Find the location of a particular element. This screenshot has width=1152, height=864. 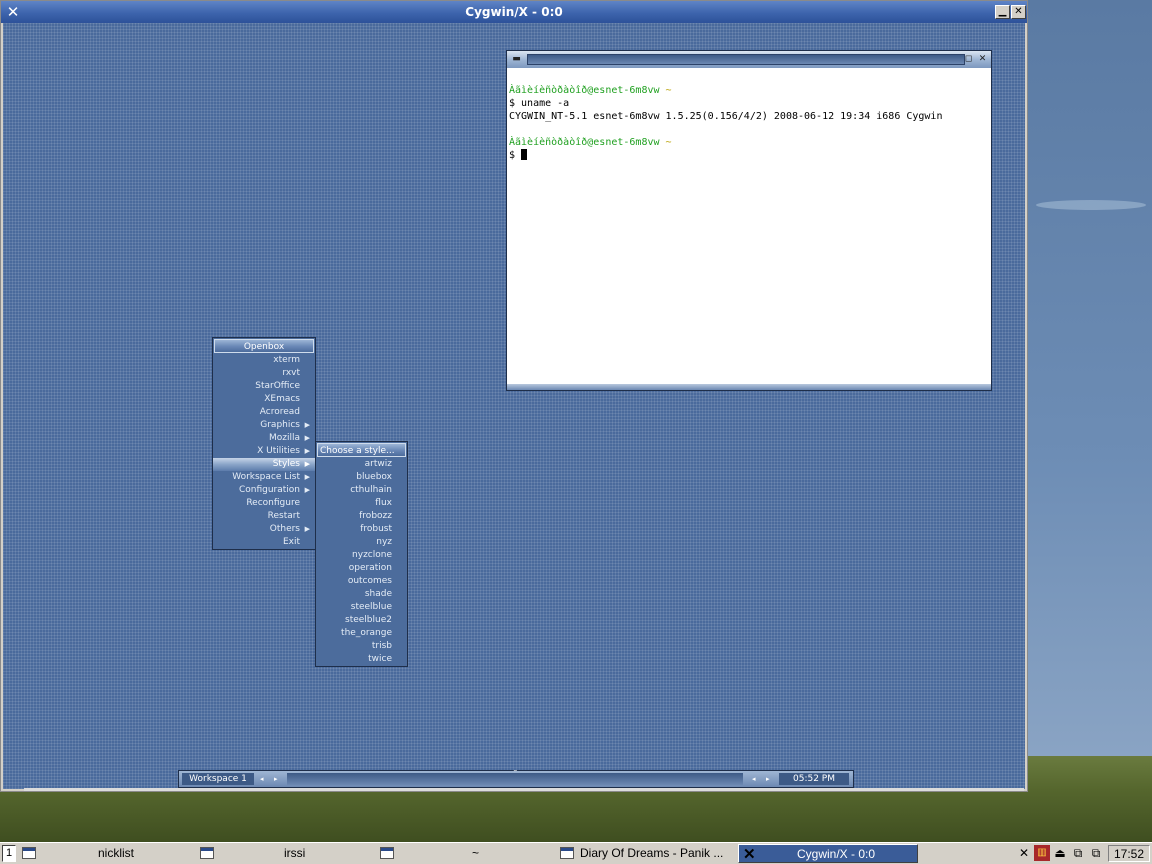

workspace-label: Workspace 1 is located at coordinates (218, 779).